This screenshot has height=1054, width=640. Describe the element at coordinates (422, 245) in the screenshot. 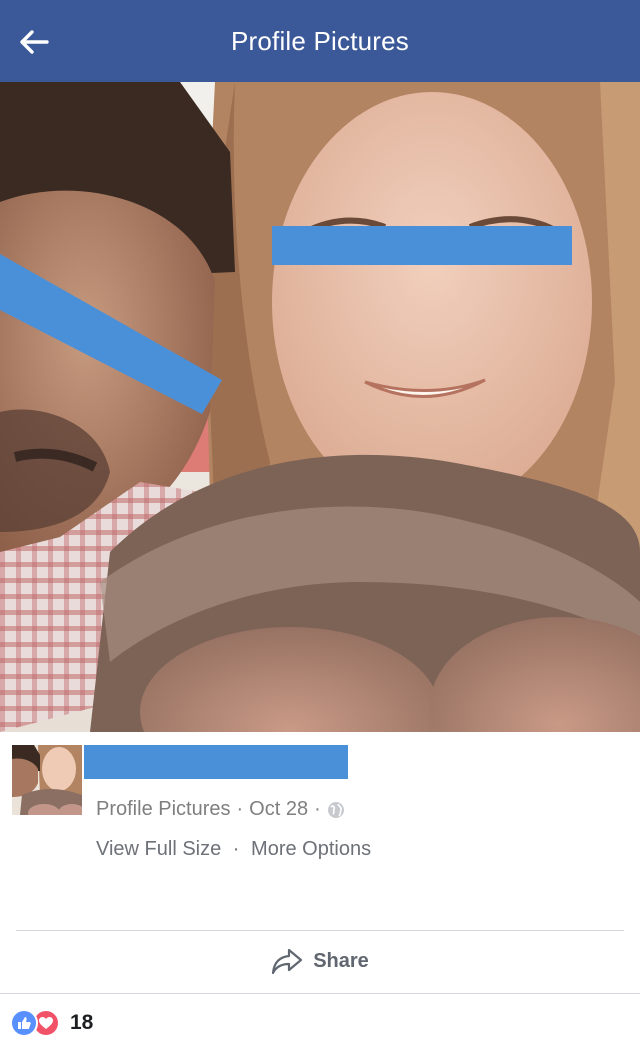

I see `redaction-bar-woman` at that location.